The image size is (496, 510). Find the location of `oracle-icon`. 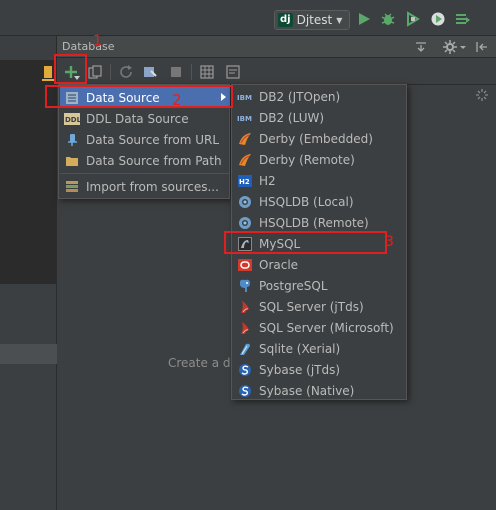

oracle-icon is located at coordinates (245, 264).